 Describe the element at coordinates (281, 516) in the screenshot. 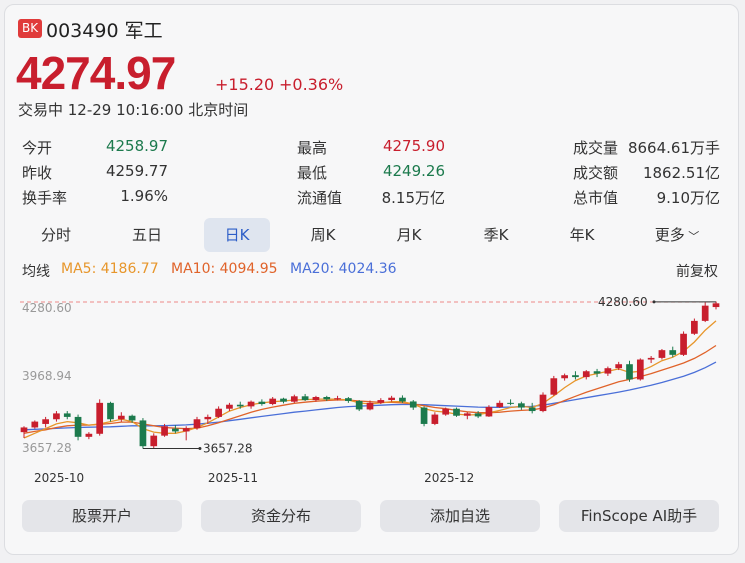

I see `fund-distribution-button: 资金分布` at that location.